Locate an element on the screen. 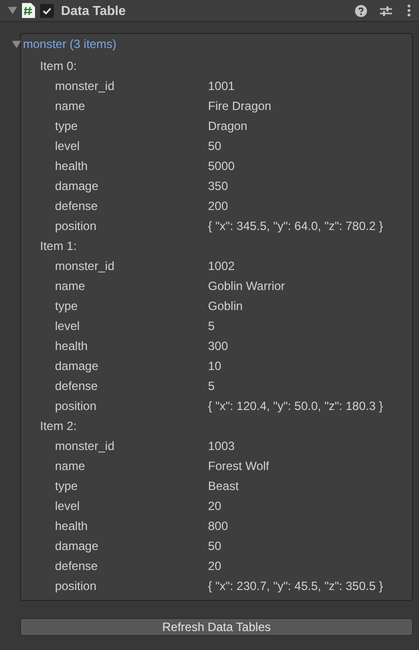  field-value: Fire Dragon is located at coordinates (240, 106).